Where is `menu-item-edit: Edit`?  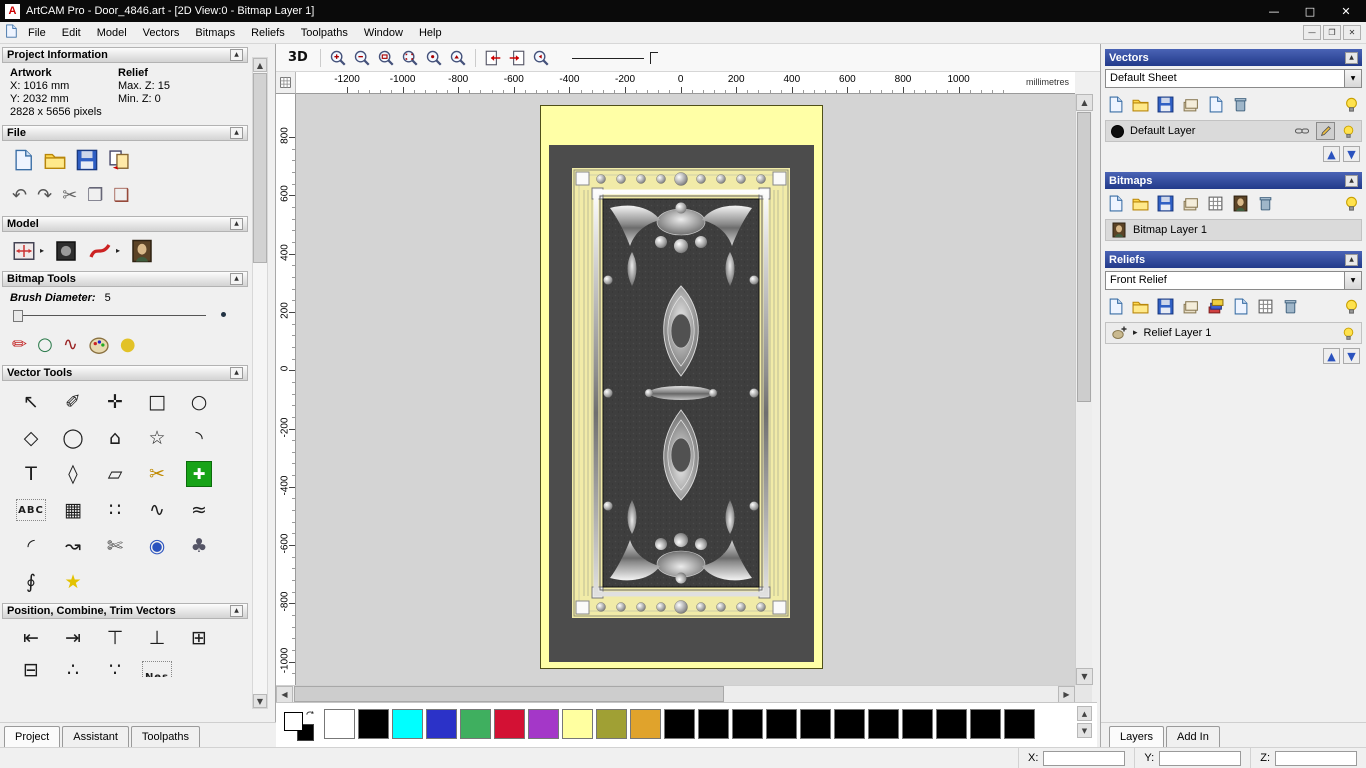 menu-item-edit: Edit is located at coordinates (71, 33).